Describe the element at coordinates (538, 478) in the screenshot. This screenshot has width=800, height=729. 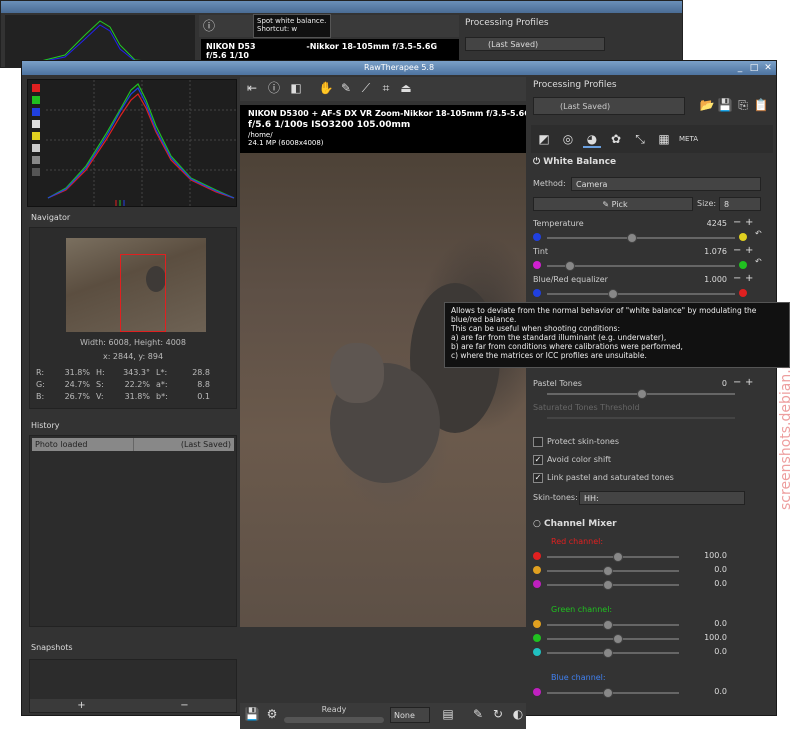
I see `link-checkbox: ✓` at that location.